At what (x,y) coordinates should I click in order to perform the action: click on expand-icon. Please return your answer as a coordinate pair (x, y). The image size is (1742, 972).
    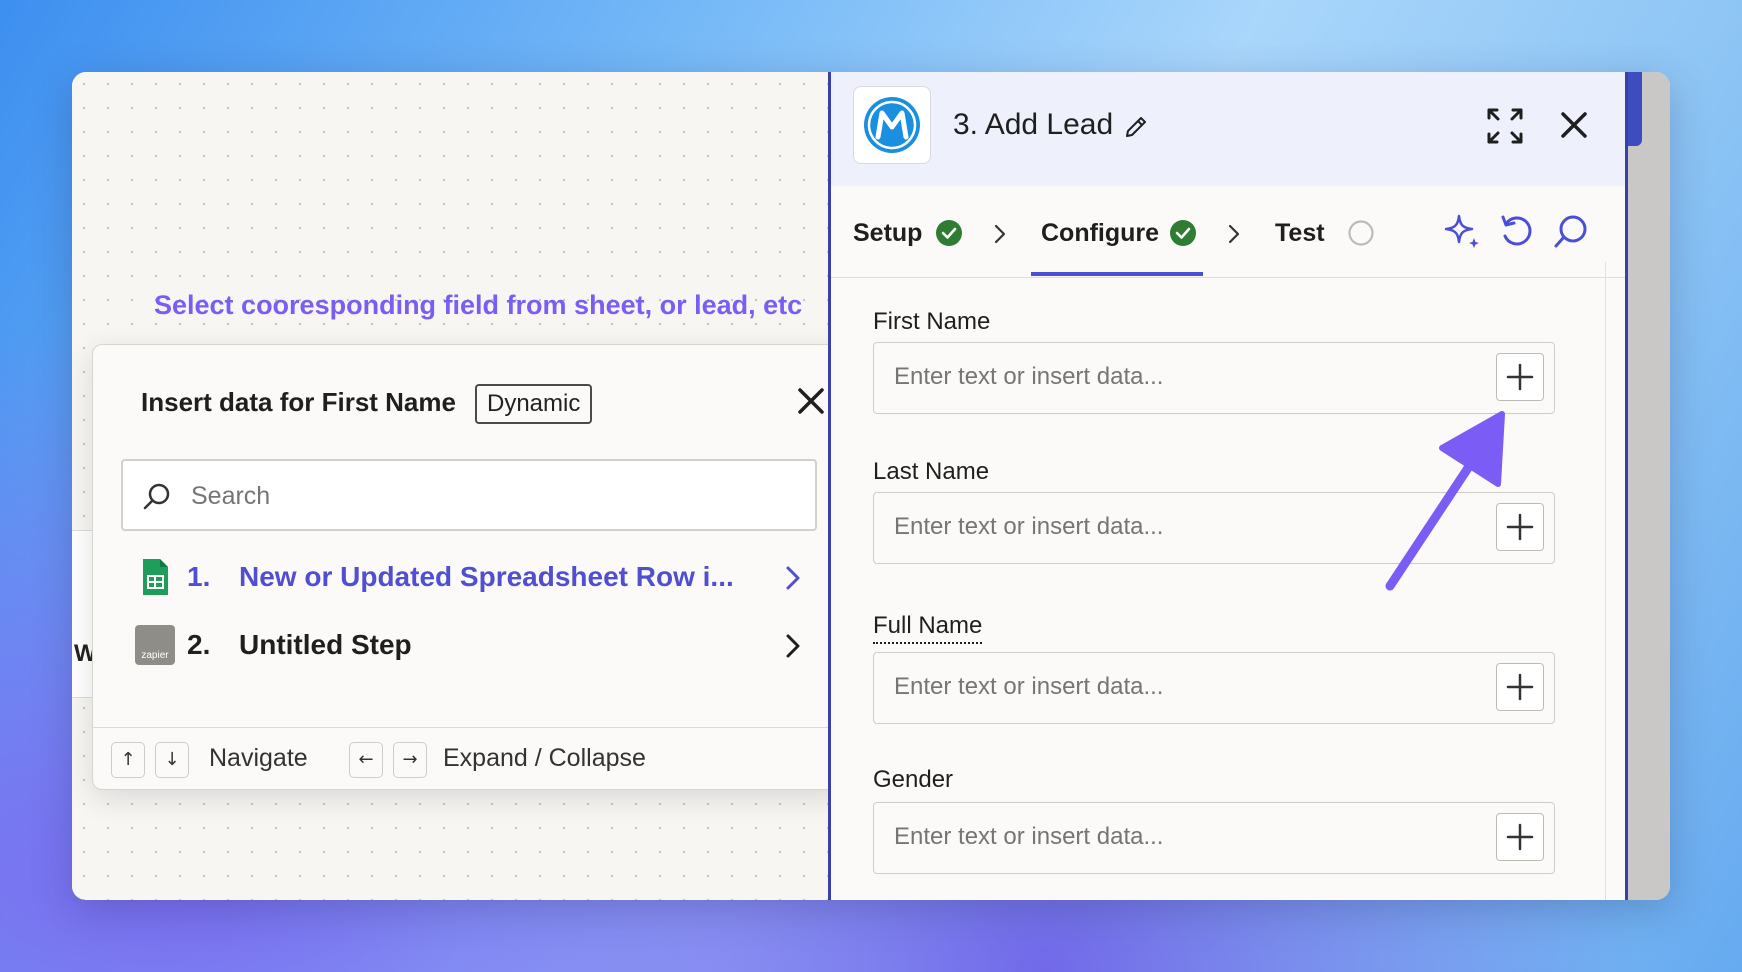
    Looking at the image, I should click on (1505, 126).